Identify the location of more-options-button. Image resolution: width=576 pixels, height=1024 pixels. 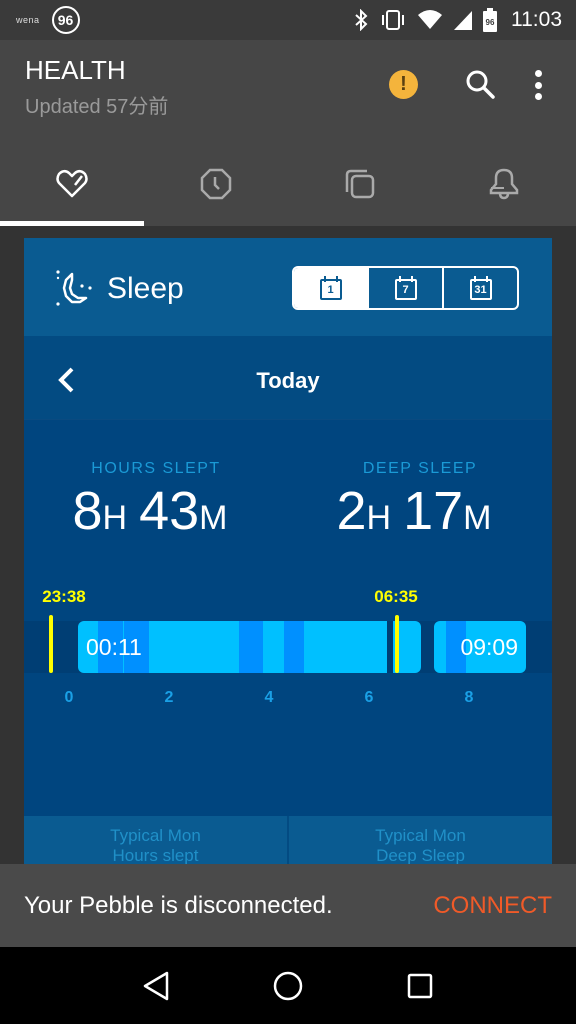
(538, 85).